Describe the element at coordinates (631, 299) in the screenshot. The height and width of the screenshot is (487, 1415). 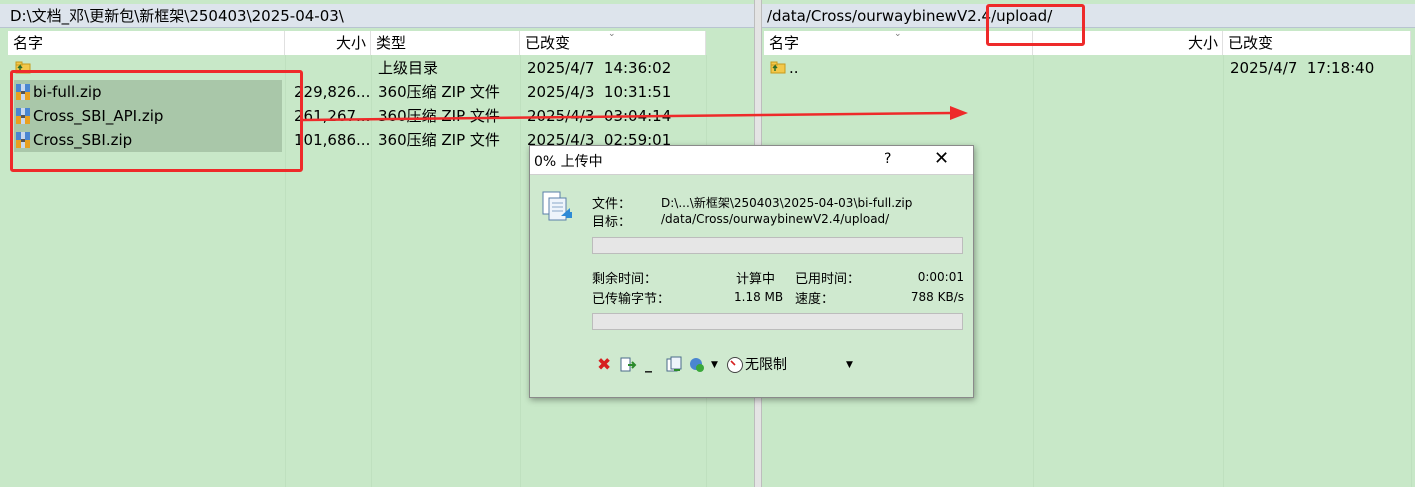
I see `transferred-label: 已传输字节：` at that location.